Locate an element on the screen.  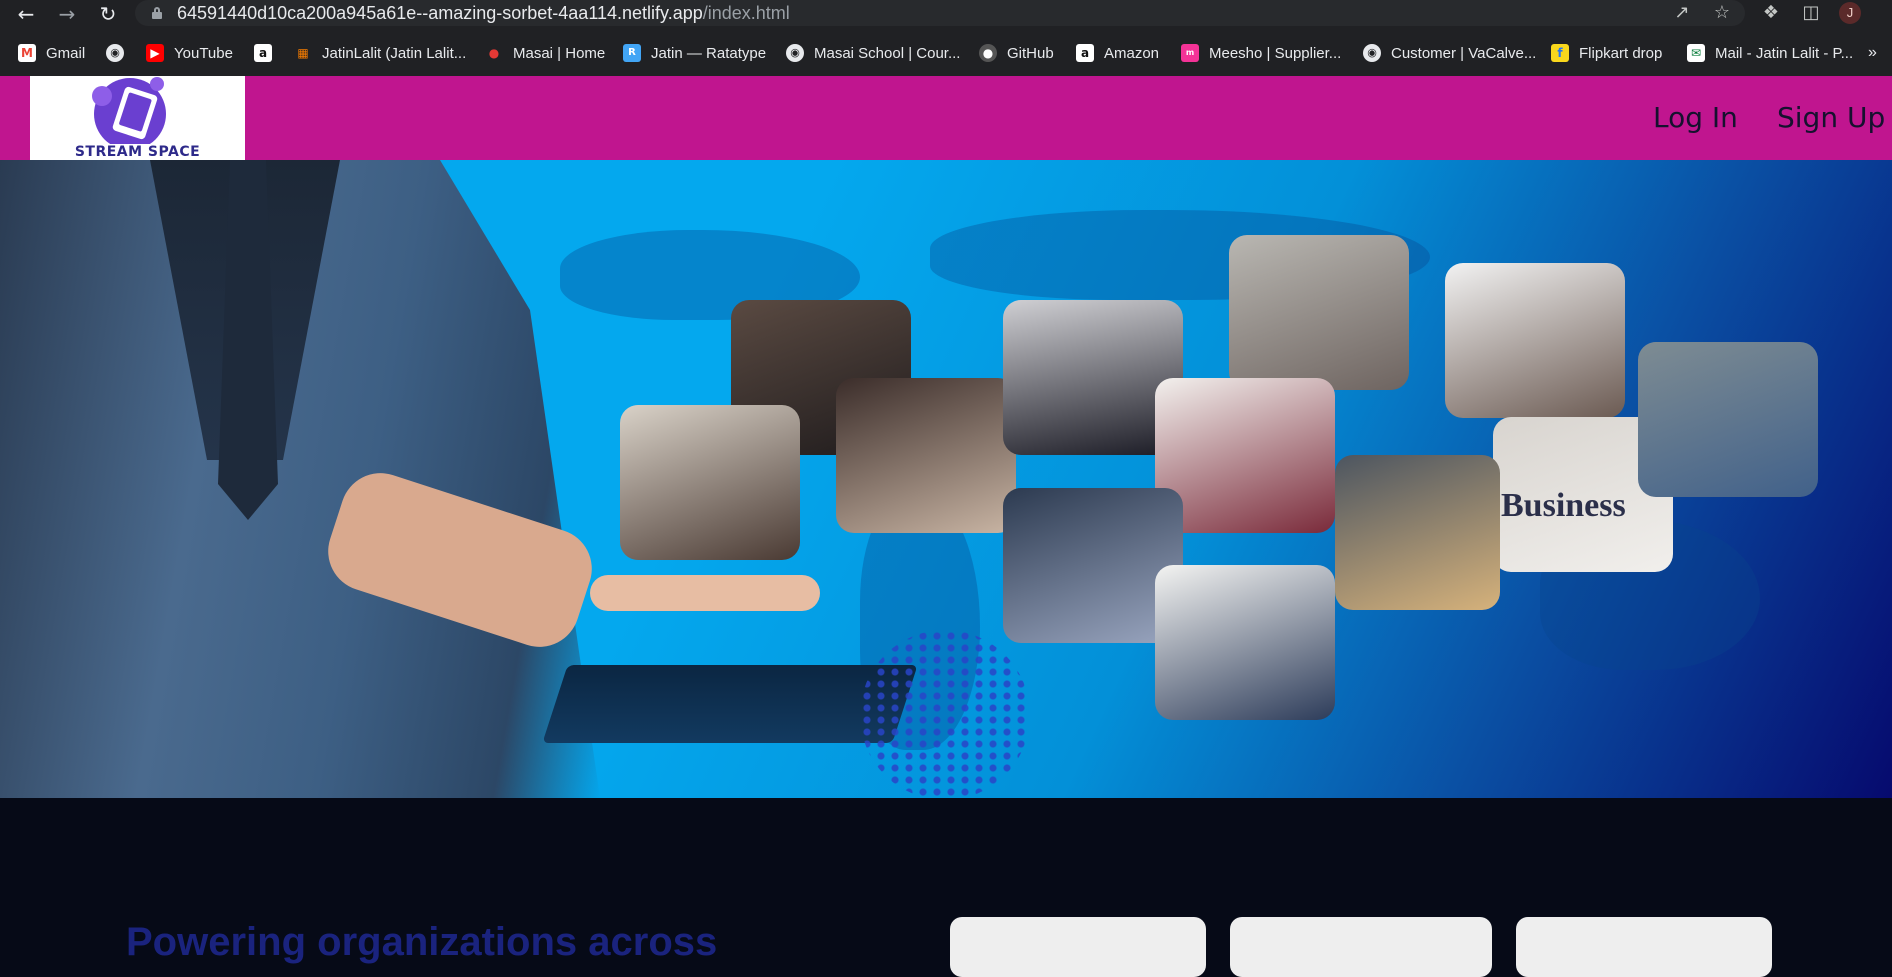
bookmarks-overflow-icon: » is located at coordinates (1872, 53).